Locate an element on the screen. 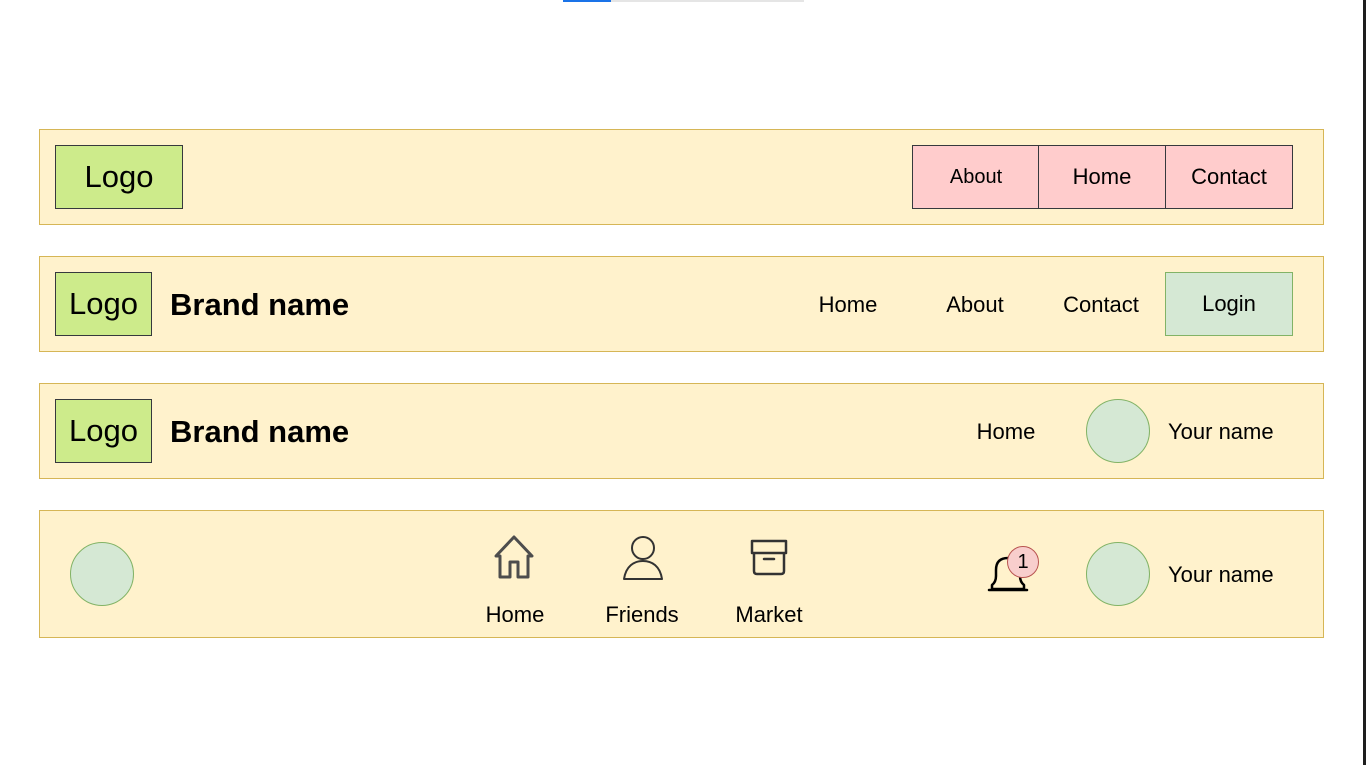 This screenshot has width=1366, height=765. navbar-2: Logo Brand name Home About Contact Login is located at coordinates (681, 304).